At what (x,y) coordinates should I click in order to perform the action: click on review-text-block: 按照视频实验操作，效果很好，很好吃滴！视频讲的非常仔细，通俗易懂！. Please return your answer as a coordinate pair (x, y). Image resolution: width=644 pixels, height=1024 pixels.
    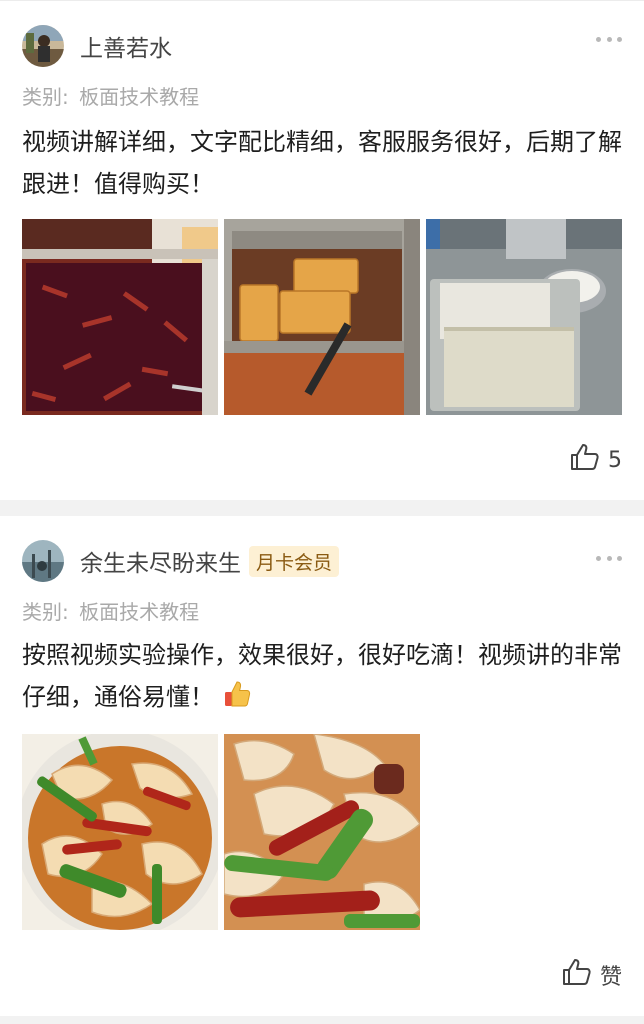
    Looking at the image, I should click on (322, 678).